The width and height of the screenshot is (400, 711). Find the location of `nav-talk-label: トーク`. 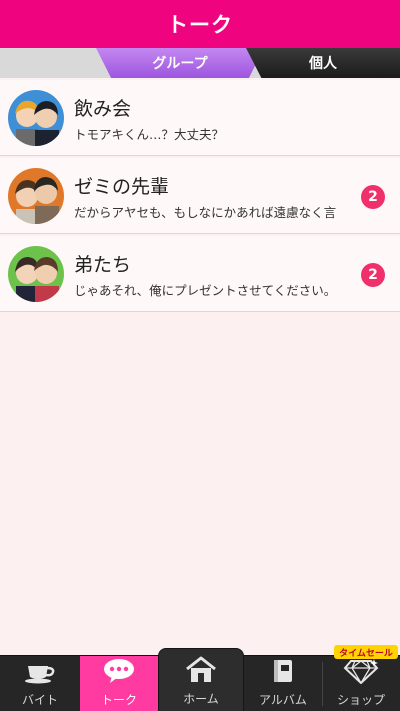

nav-talk-label: トーク is located at coordinates (118, 700).